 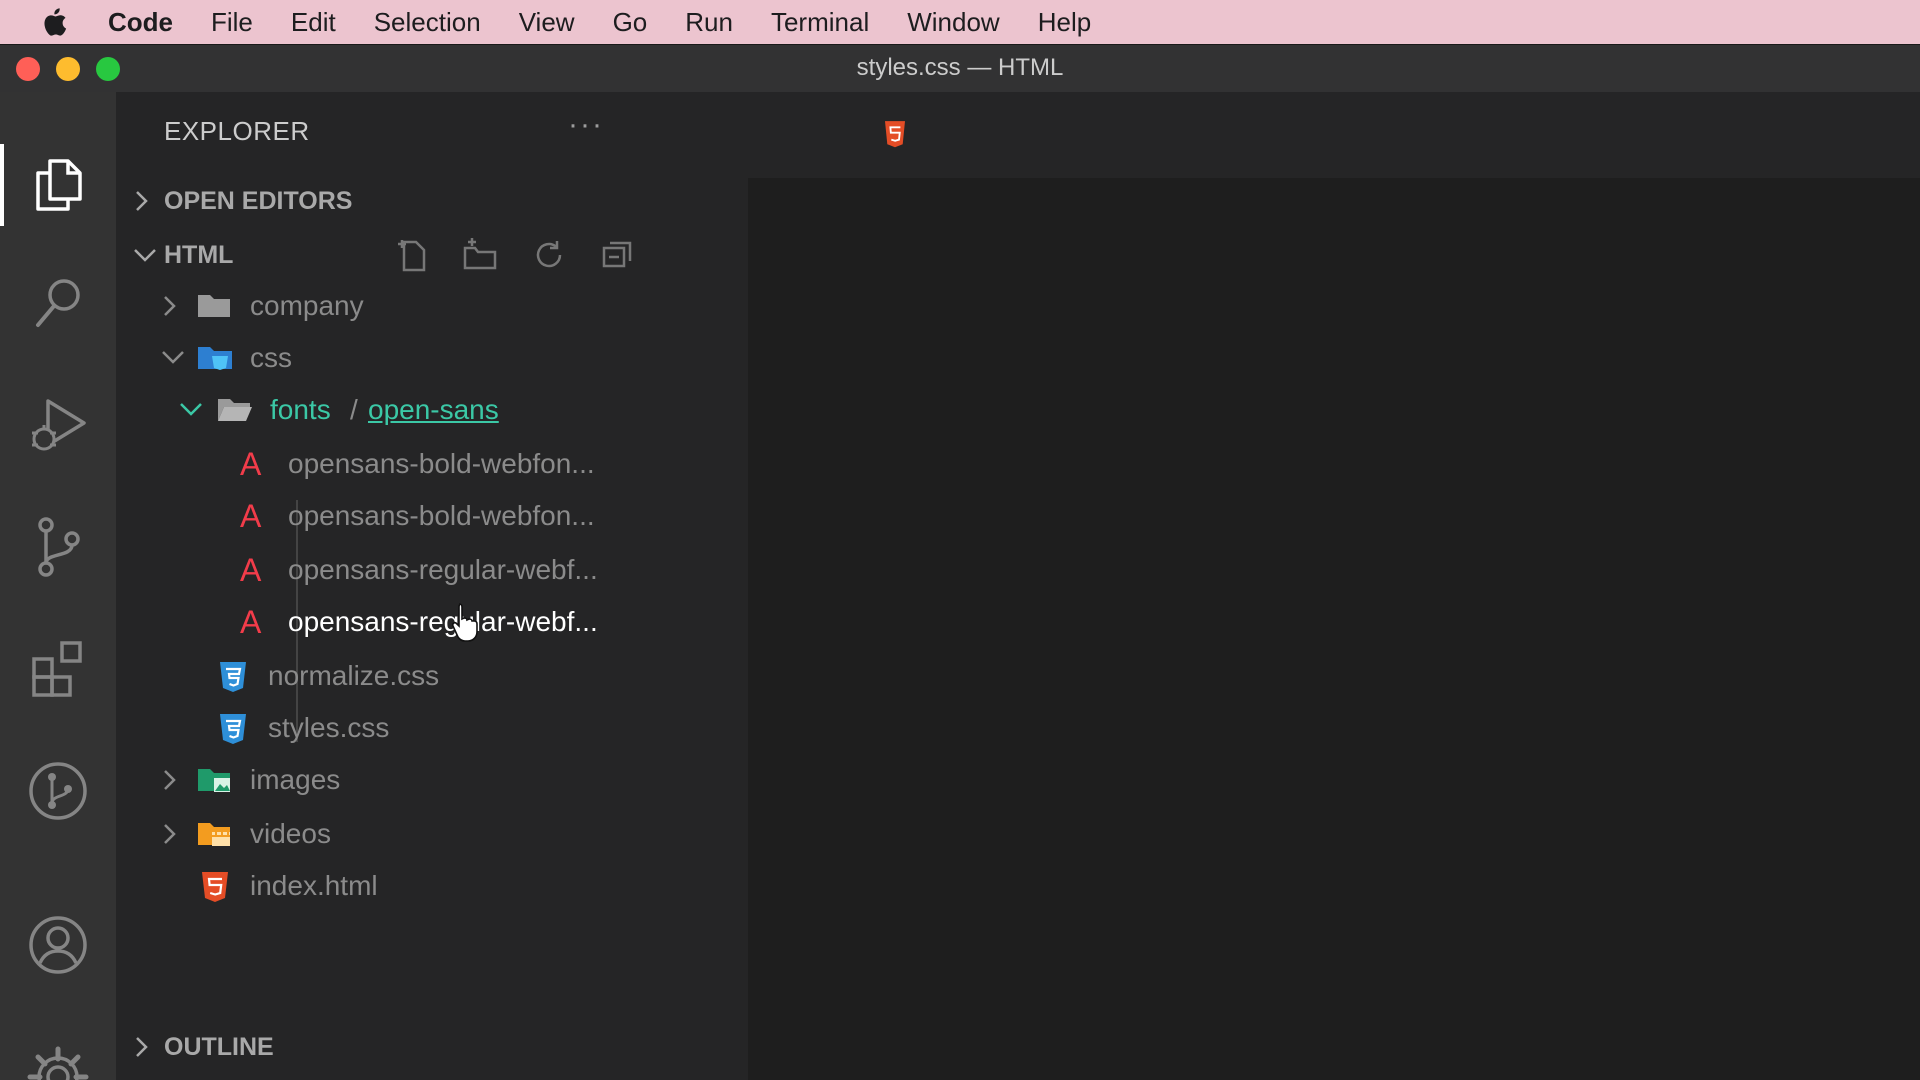 I want to click on tree-file-styles-css: styles.css, so click(x=432, y=728).